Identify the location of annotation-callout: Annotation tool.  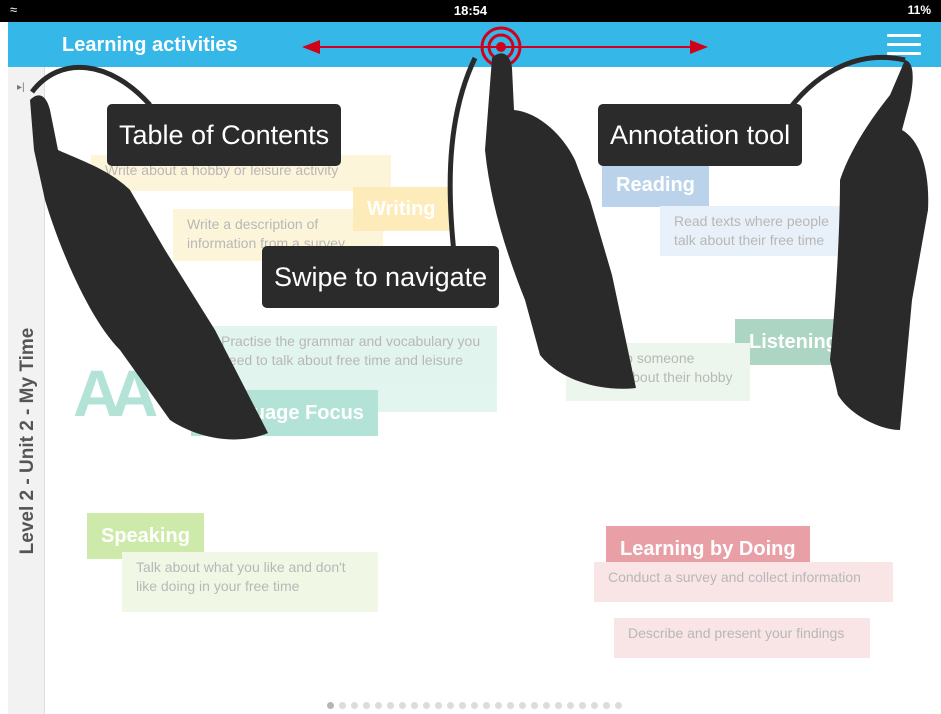
(700, 135).